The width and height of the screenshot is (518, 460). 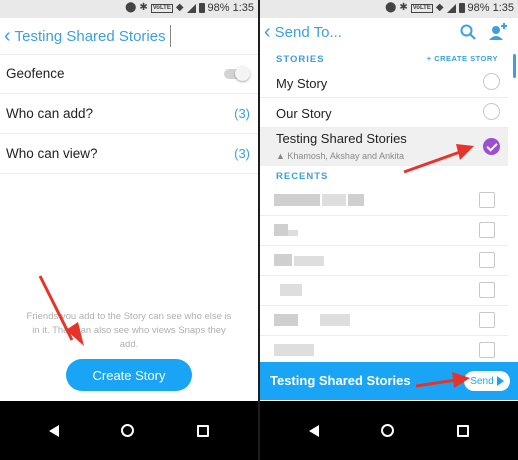 I want to click on scrollbar, so click(x=514, y=66).